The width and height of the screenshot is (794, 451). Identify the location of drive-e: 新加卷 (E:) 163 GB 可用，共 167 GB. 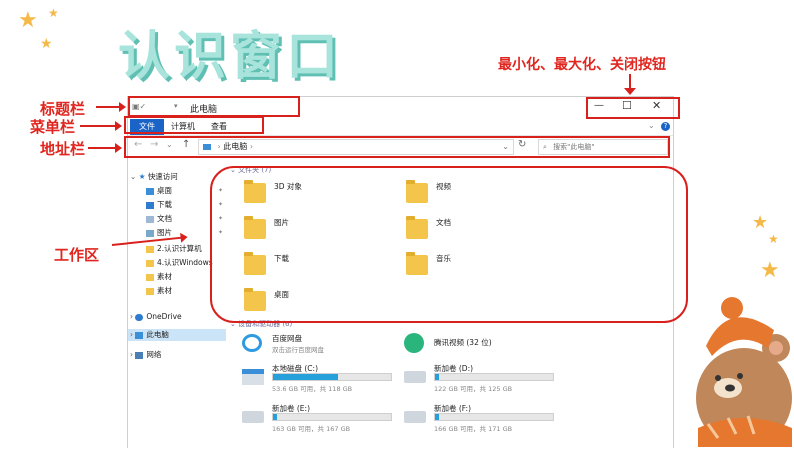
(322, 420).